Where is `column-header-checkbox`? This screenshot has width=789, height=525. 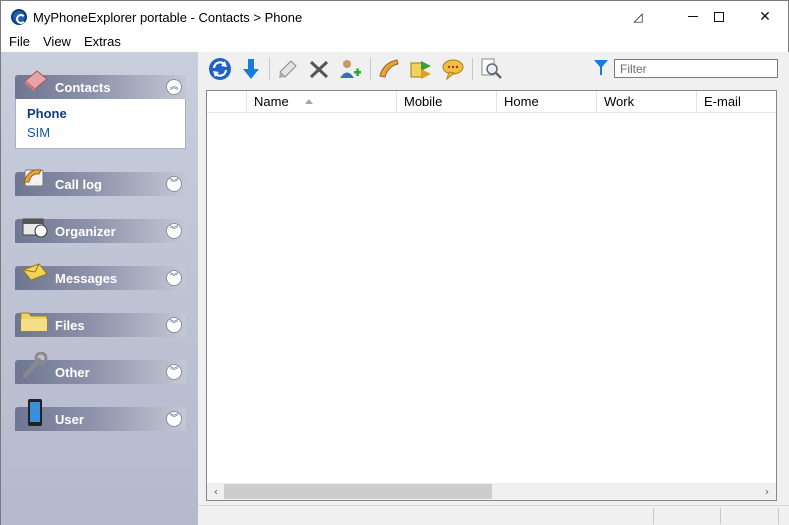
column-header-checkbox is located at coordinates (227, 102).